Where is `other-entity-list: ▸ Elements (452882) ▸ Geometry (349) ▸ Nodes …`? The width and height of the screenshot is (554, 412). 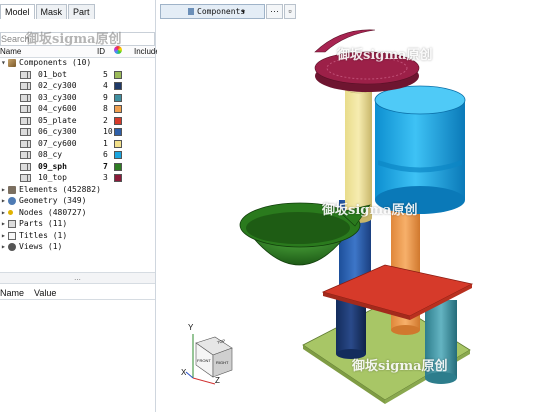 other-entity-list: ▸ Elements (452882) ▸ Geometry (349) ▸ Nodes … is located at coordinates (77, 218).